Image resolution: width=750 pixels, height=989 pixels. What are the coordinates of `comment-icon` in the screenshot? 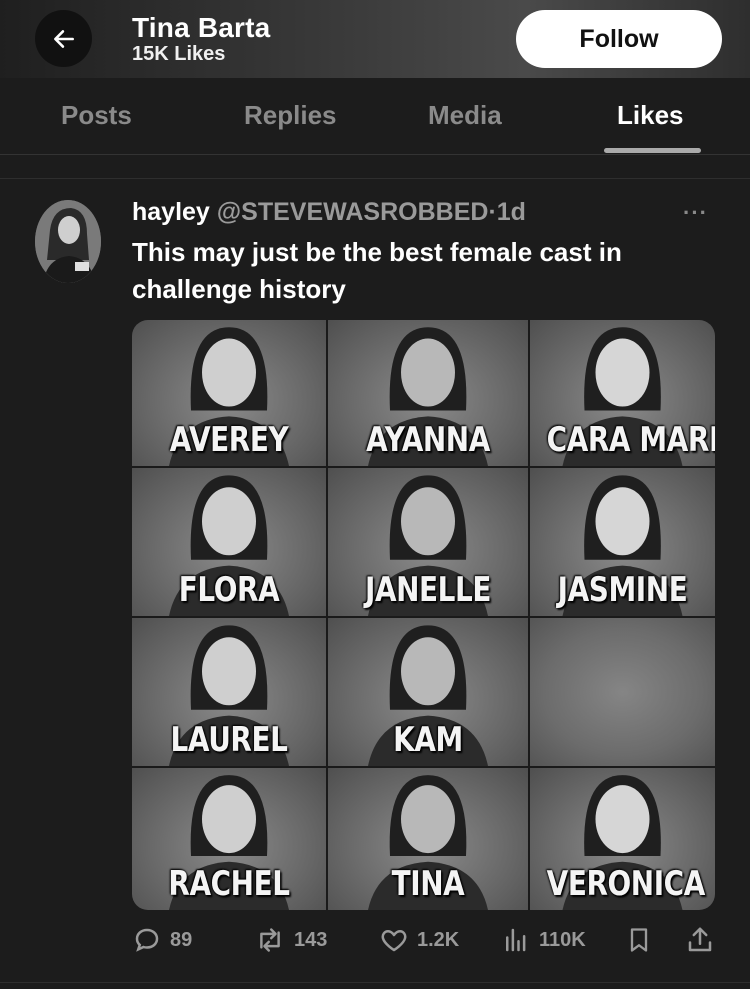 It's located at (147, 940).